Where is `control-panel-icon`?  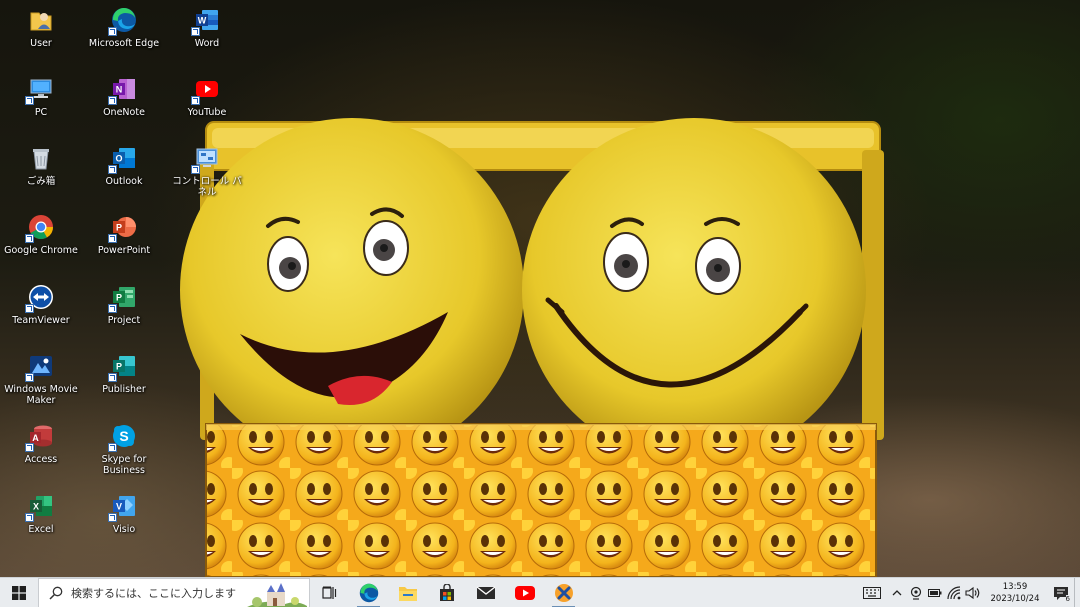
control-panel-icon is located at coordinates (206, 159).